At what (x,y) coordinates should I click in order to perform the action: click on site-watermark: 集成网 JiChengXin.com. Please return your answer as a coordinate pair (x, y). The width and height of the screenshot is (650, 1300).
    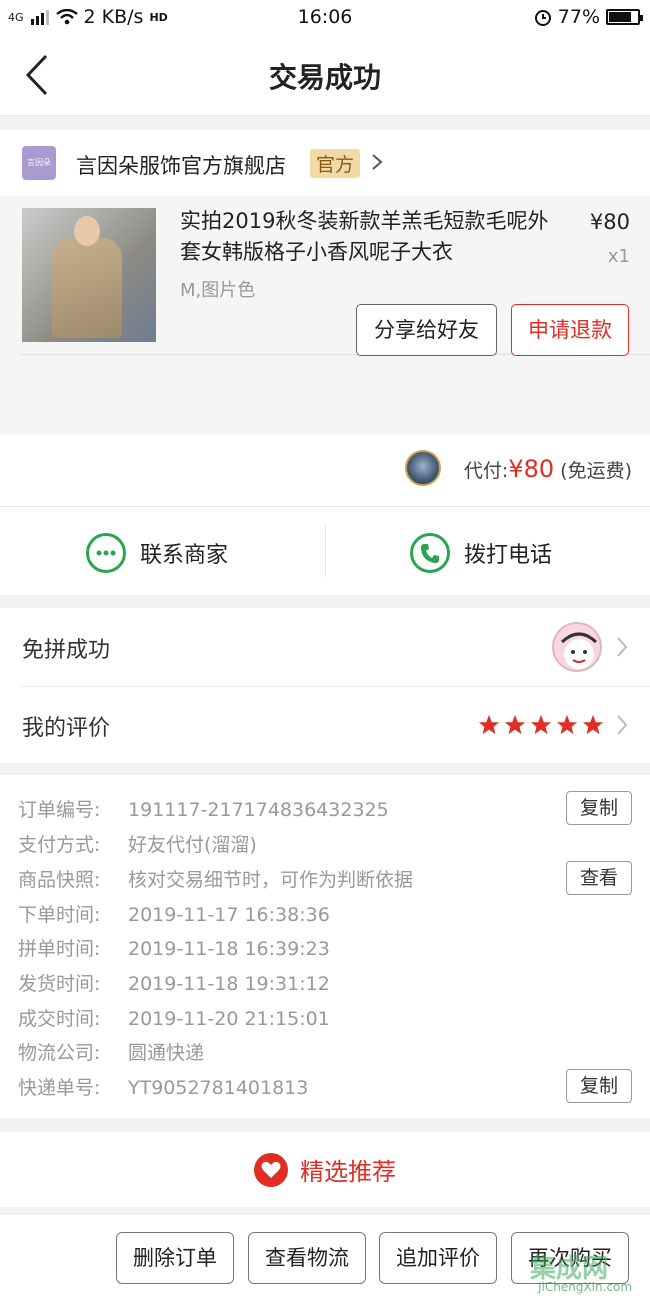
    Looking at the image, I should click on (588, 1273).